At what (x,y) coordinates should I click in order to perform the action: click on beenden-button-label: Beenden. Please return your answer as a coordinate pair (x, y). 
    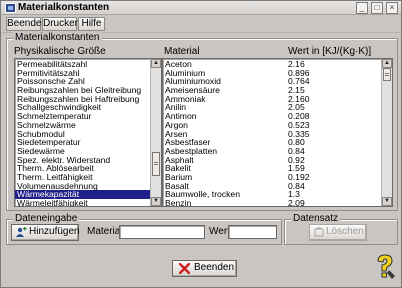
    Looking at the image, I should click on (214, 267).